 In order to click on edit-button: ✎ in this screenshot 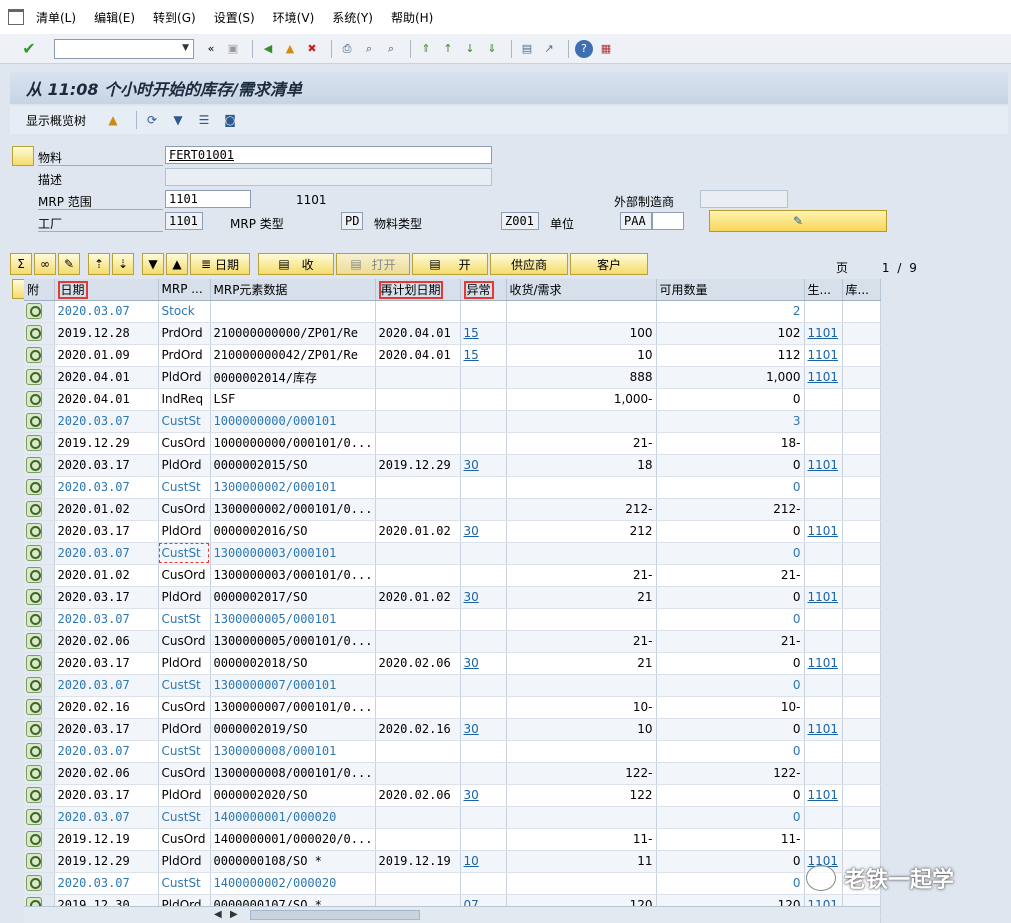, I will do `click(798, 221)`.